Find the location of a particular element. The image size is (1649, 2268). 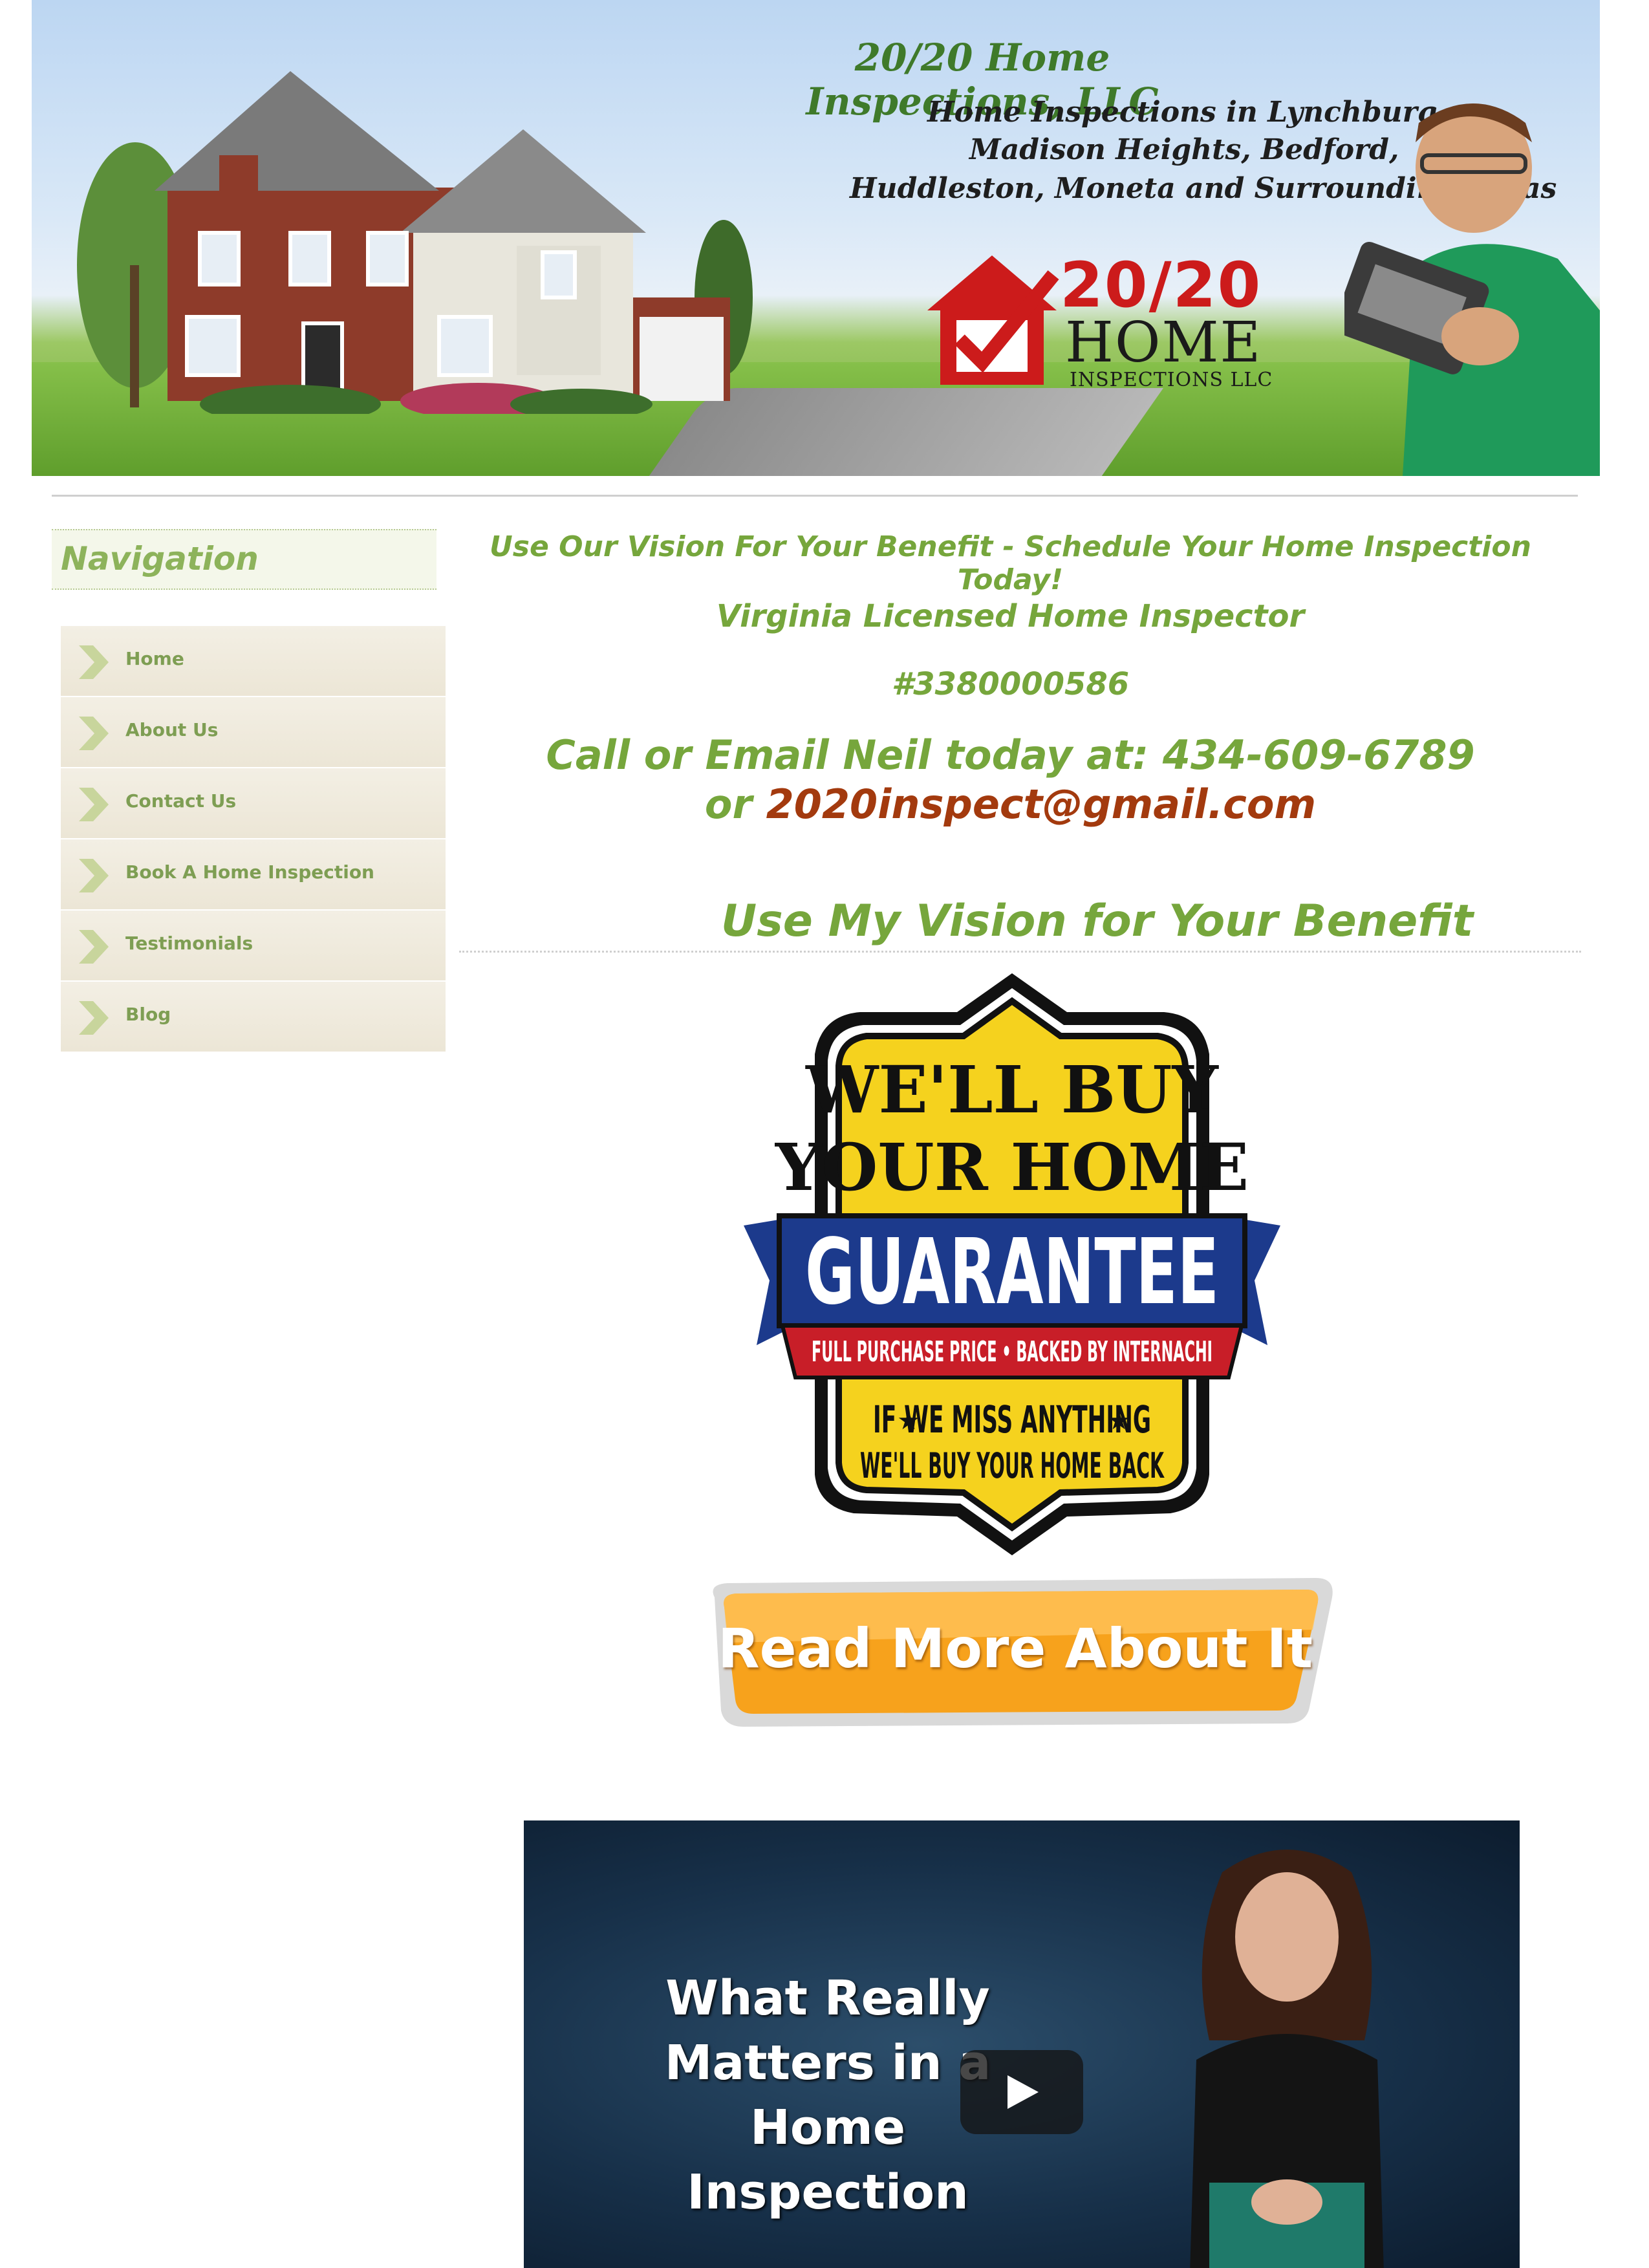

sidebar-item-label: Book A Home Inspection is located at coordinates (249, 872).